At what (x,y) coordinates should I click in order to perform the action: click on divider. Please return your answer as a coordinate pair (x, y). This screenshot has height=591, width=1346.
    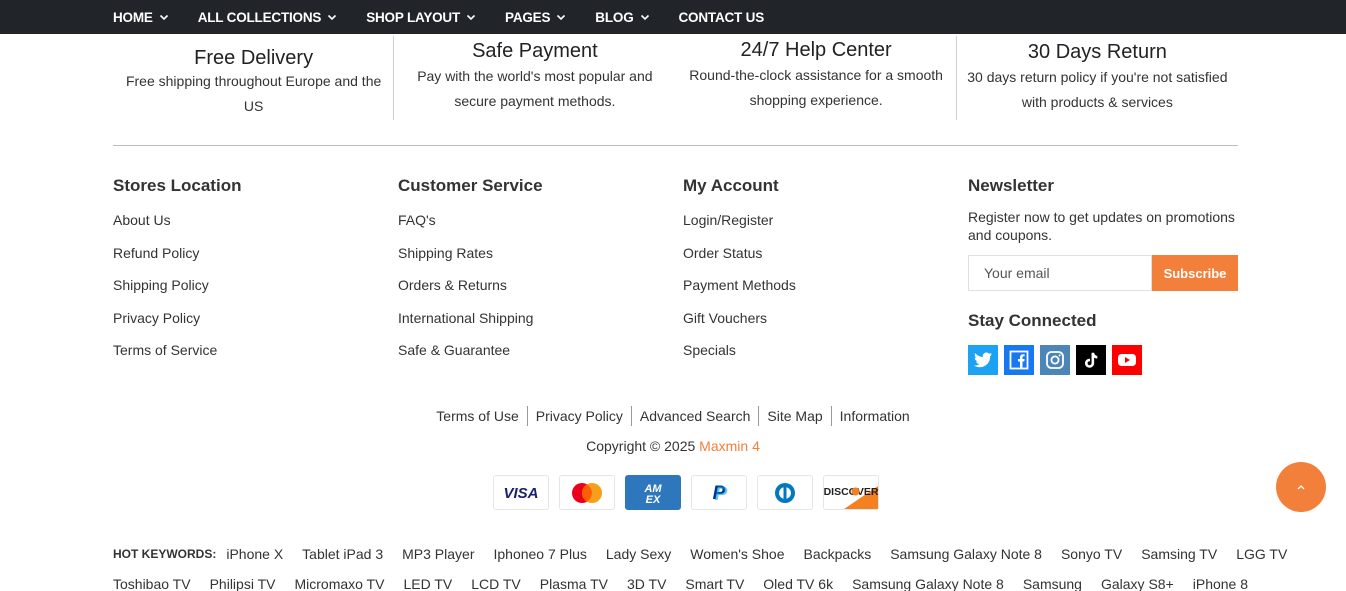
    Looking at the image, I should click on (675, 145).